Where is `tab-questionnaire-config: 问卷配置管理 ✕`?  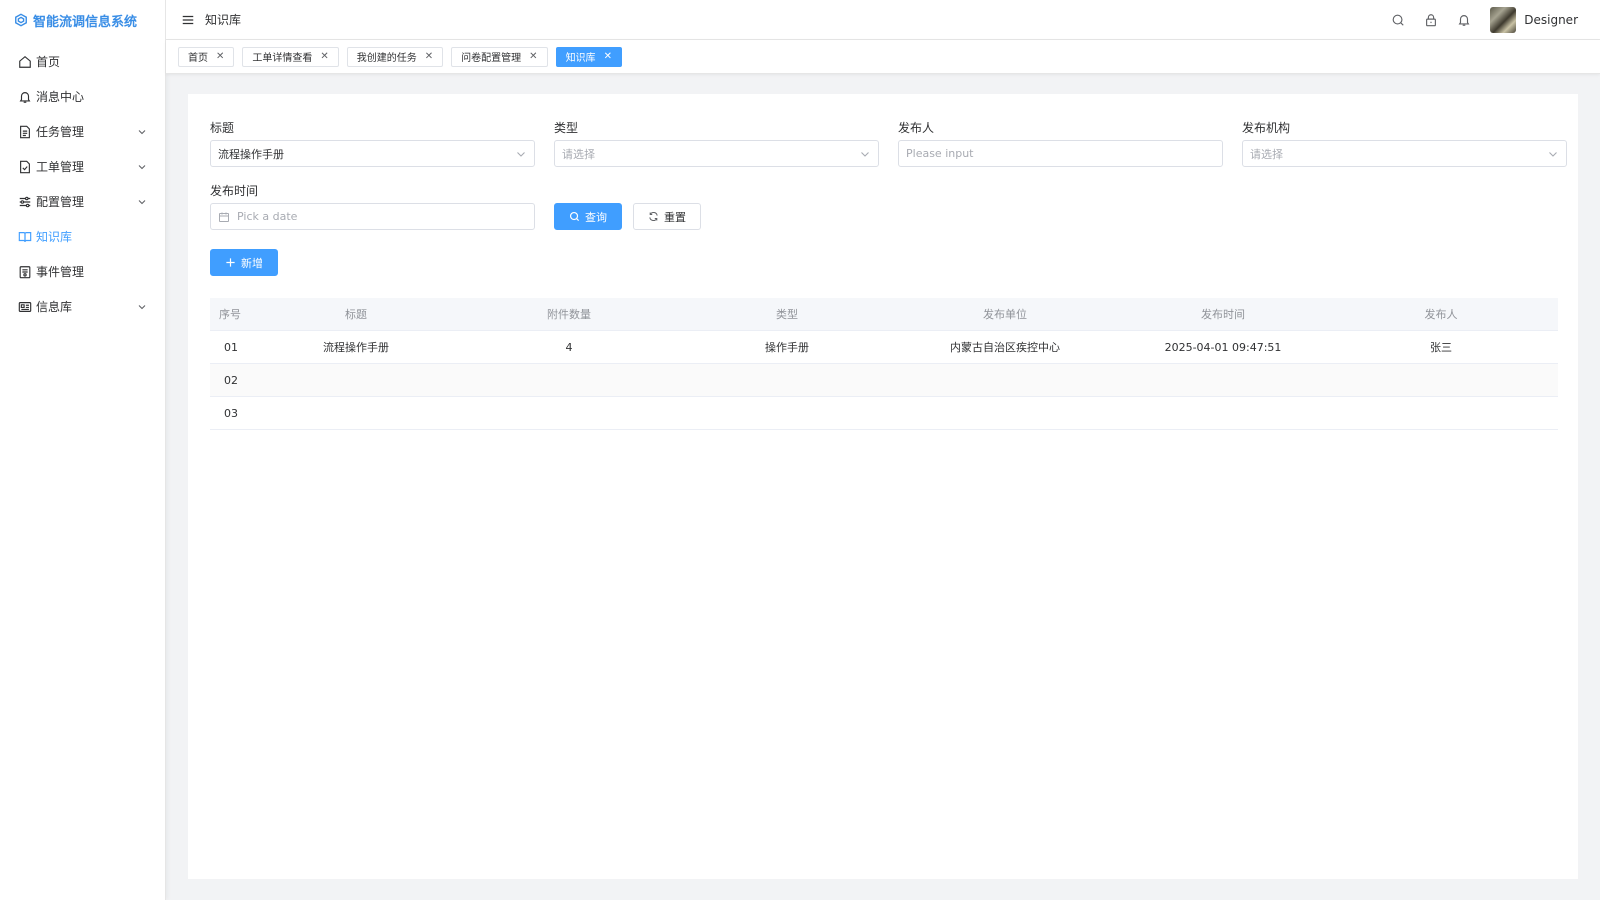
tab-questionnaire-config: 问卷配置管理 ✕ is located at coordinates (499, 56).